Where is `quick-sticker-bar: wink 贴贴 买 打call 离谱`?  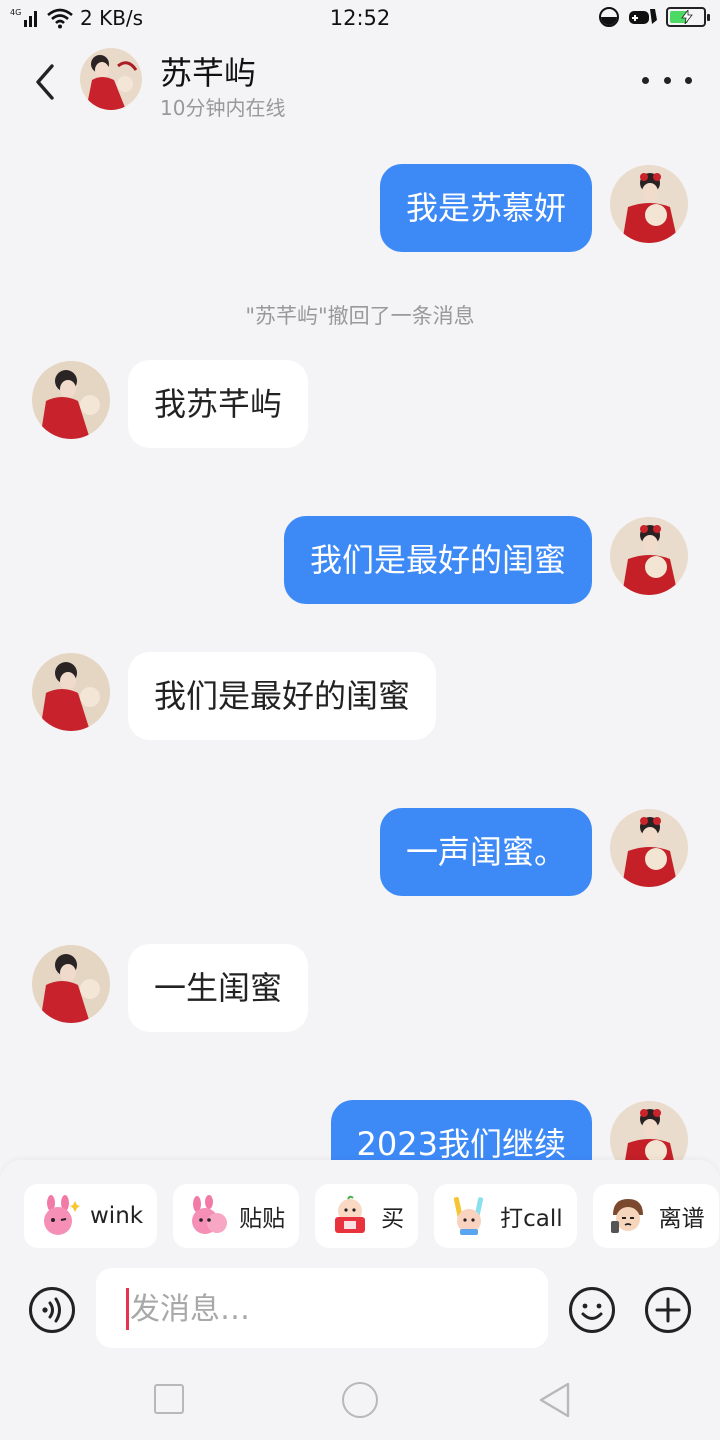 quick-sticker-bar: wink 贴贴 买 打call 离谱 is located at coordinates (371, 1216).